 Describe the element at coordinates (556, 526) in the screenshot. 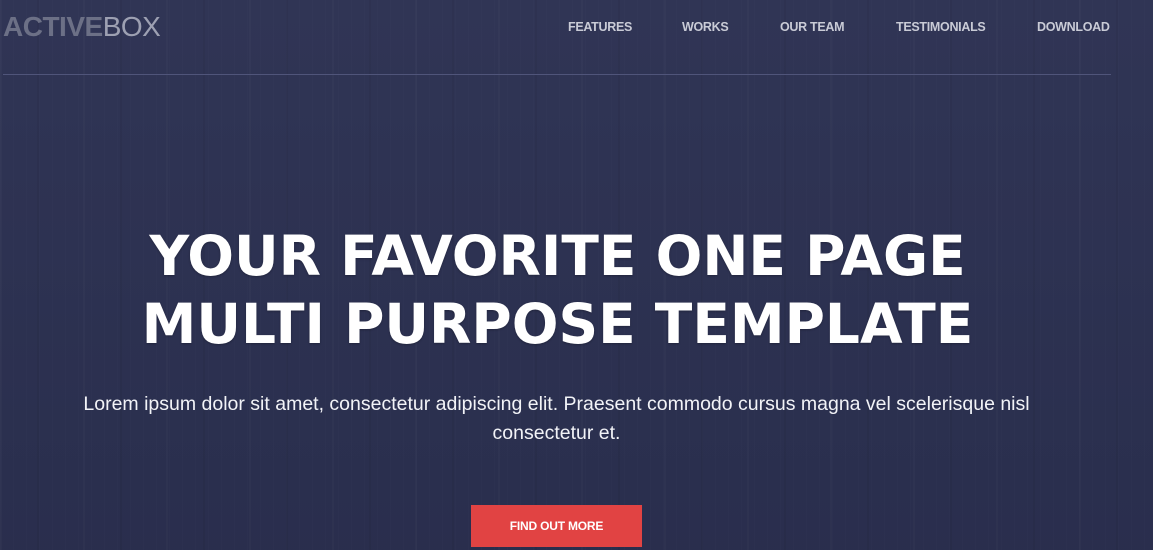

I see `find-out-more-button: FIND OUT MORE` at that location.